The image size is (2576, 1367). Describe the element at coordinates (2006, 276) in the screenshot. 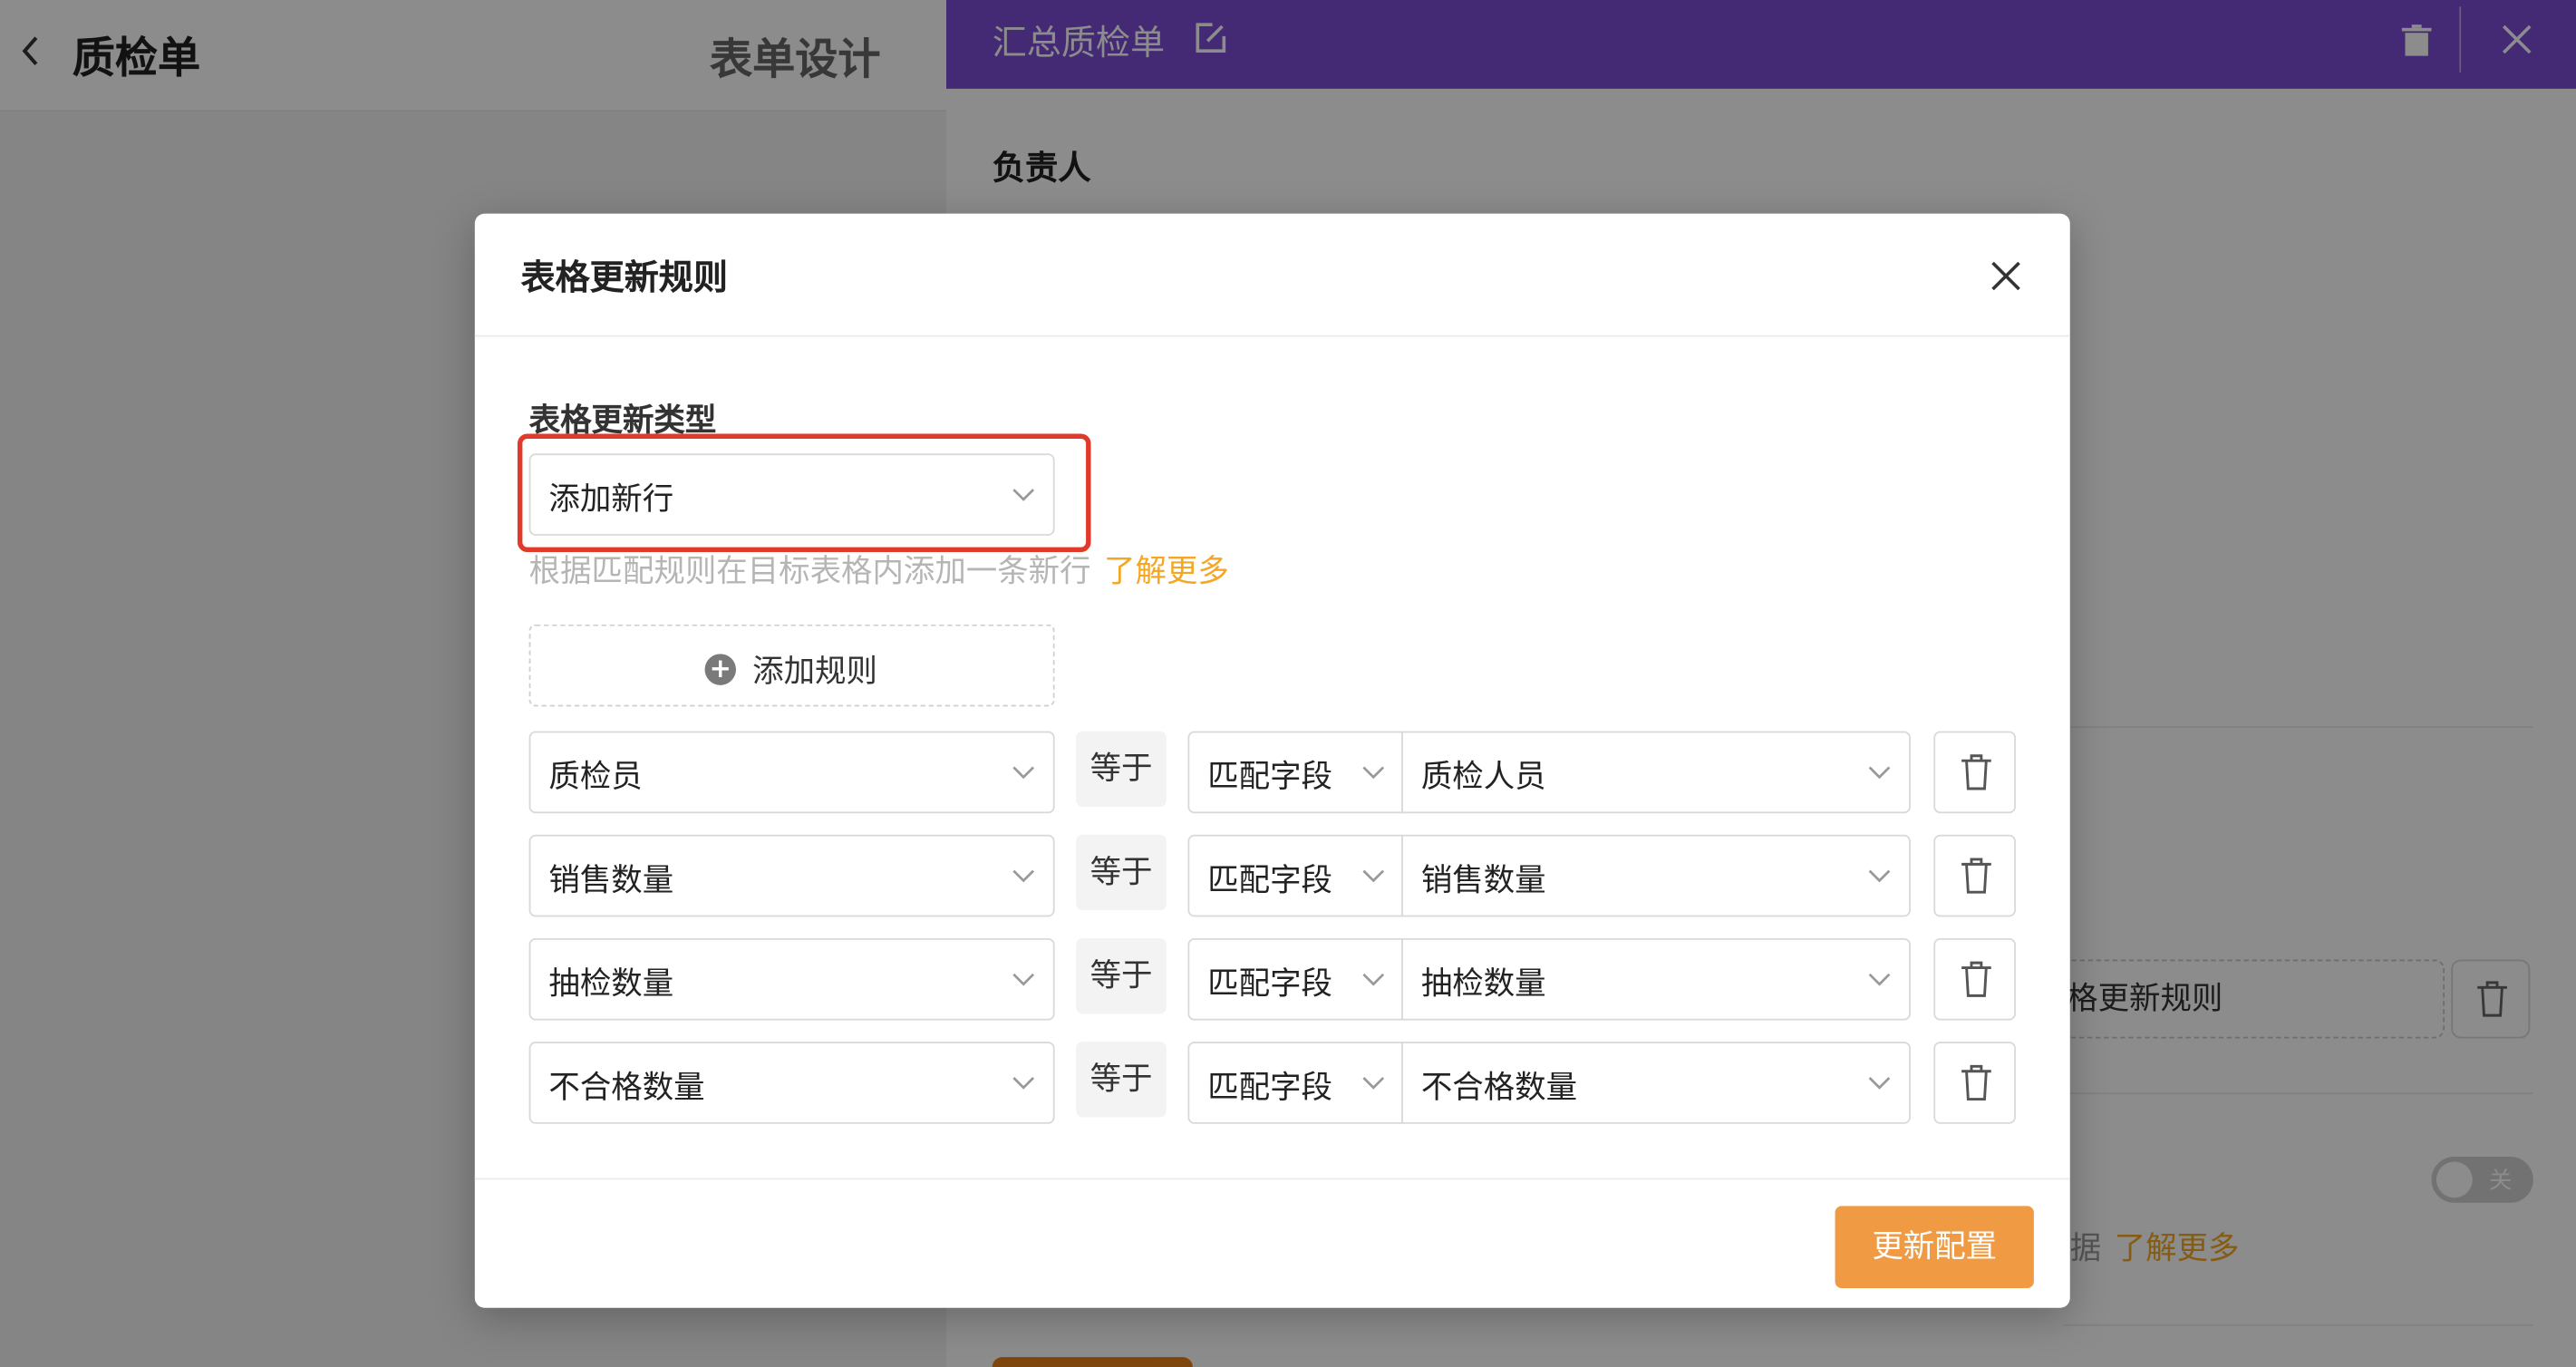

I see `close-icon` at that location.